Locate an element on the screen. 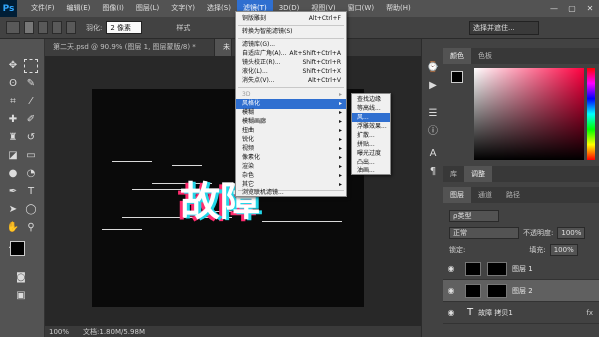 The height and width of the screenshot is (337, 599). menu-item-convert-smart-filters: 转换为智能滤镜(S) is located at coordinates (291, 32).